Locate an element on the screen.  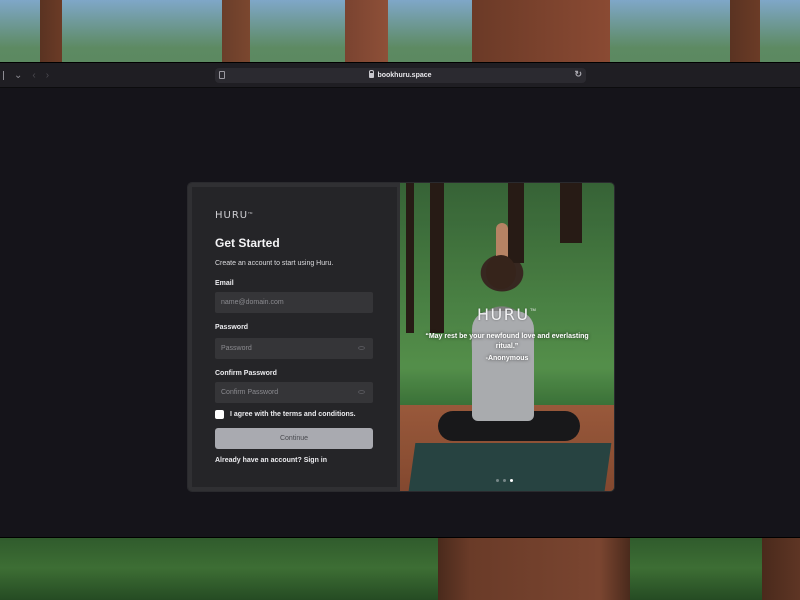
password-label: Password is located at coordinates (232, 327).